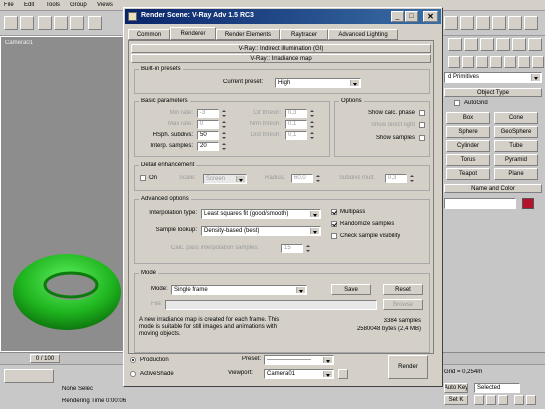  Describe the element at coordinates (61, 23) in the screenshot. I see `unlink-icon` at that location.